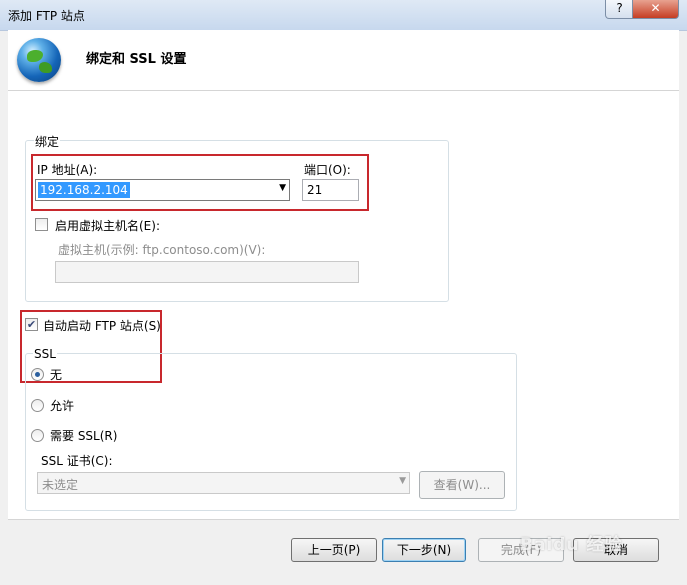  Describe the element at coordinates (162, 190) in the screenshot. I see `ip-address-combo: 192.168.2.104 ▼` at that location.